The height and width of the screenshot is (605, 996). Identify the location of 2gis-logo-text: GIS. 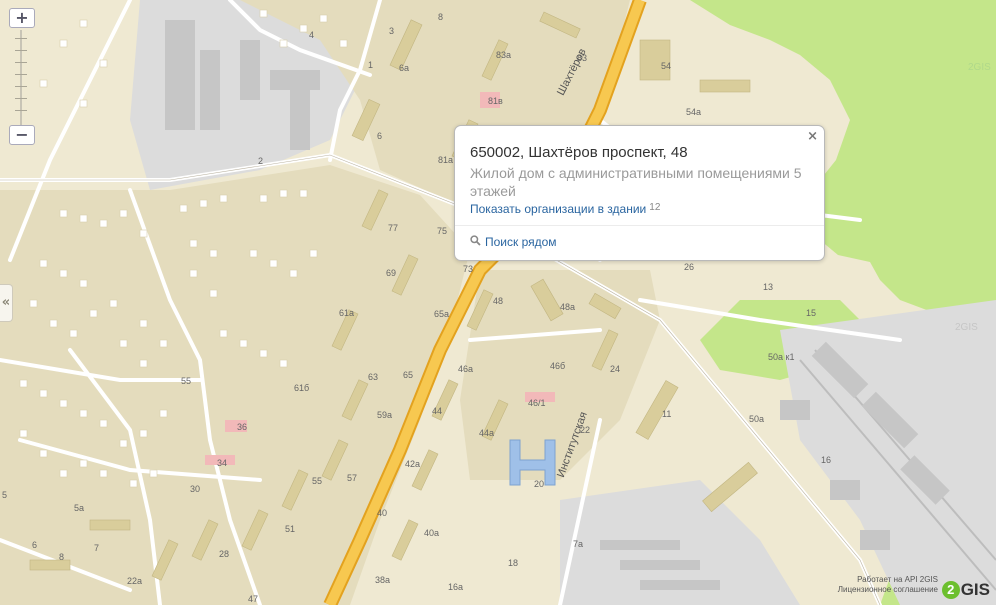
(975, 589).